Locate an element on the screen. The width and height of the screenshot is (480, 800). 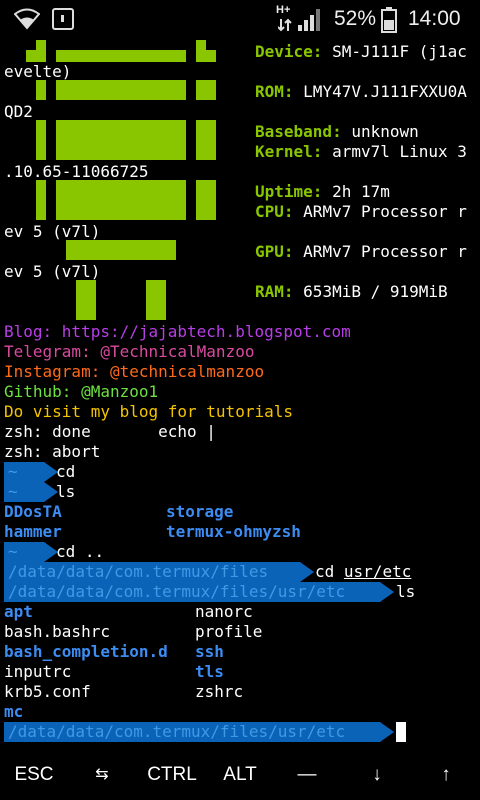
baseband-info: Baseband: unknown is located at coordinates (337, 131).